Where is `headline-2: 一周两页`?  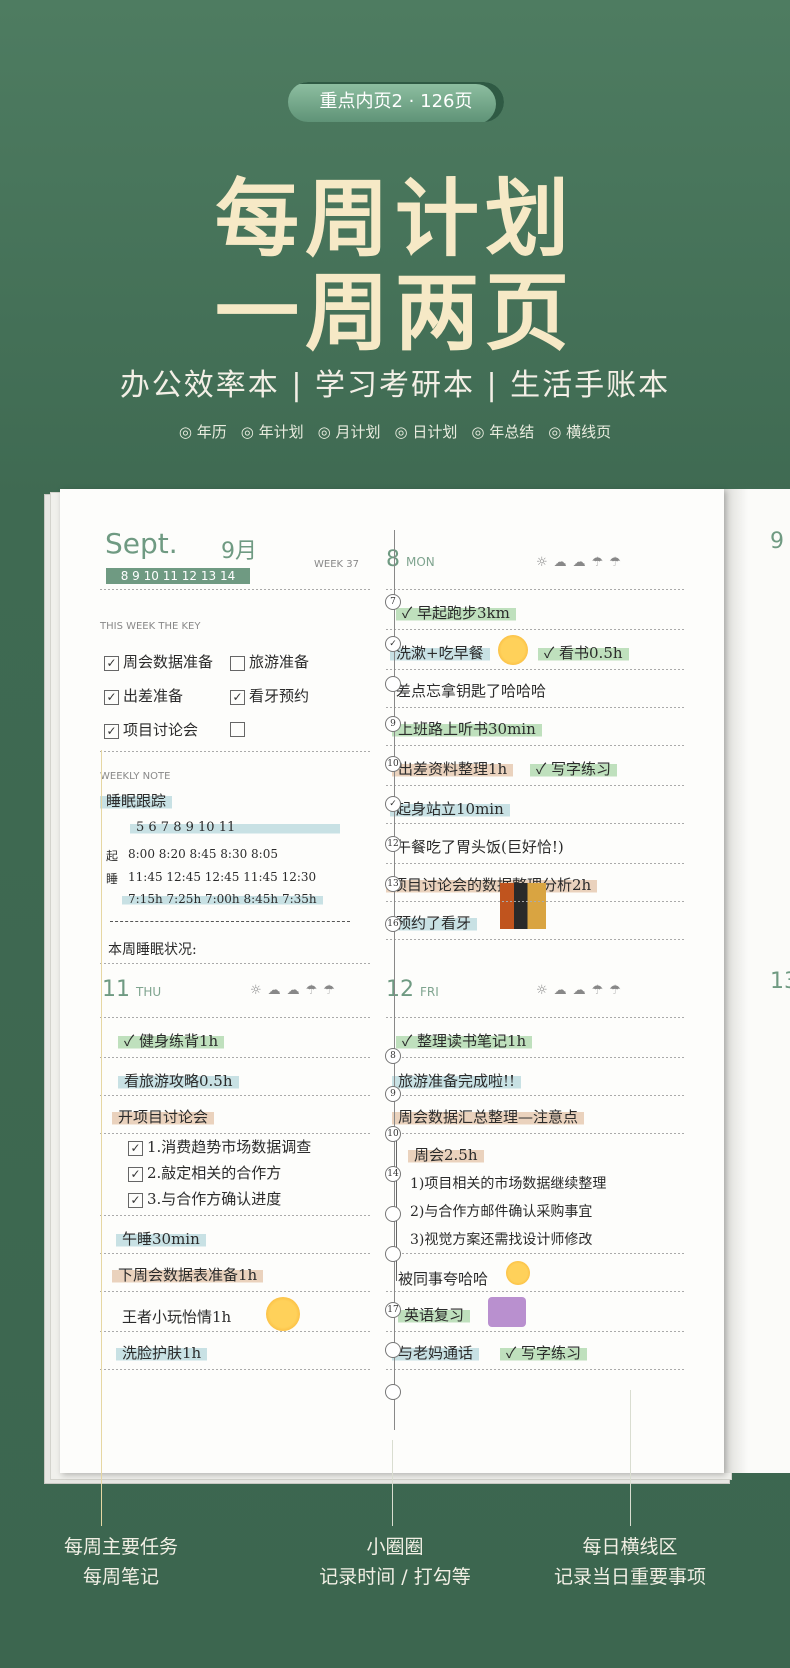 headline-2: 一周两页 is located at coordinates (394, 313).